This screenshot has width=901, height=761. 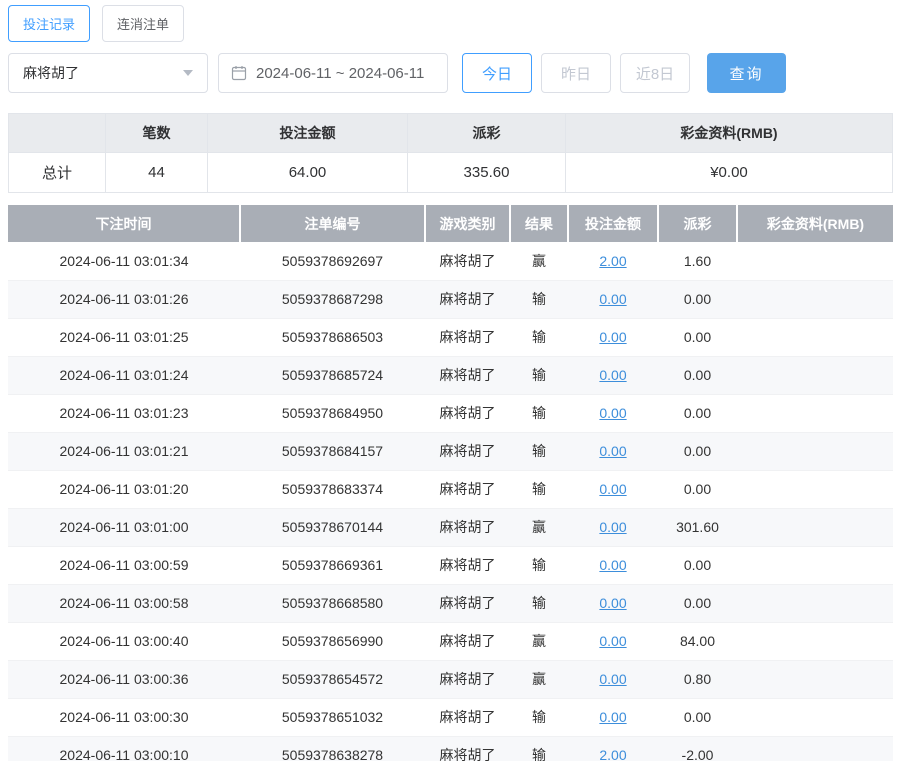 What do you see at coordinates (124, 489) in the screenshot?
I see `bet-time-cell: 2024-06-11 03:01:20` at bounding box center [124, 489].